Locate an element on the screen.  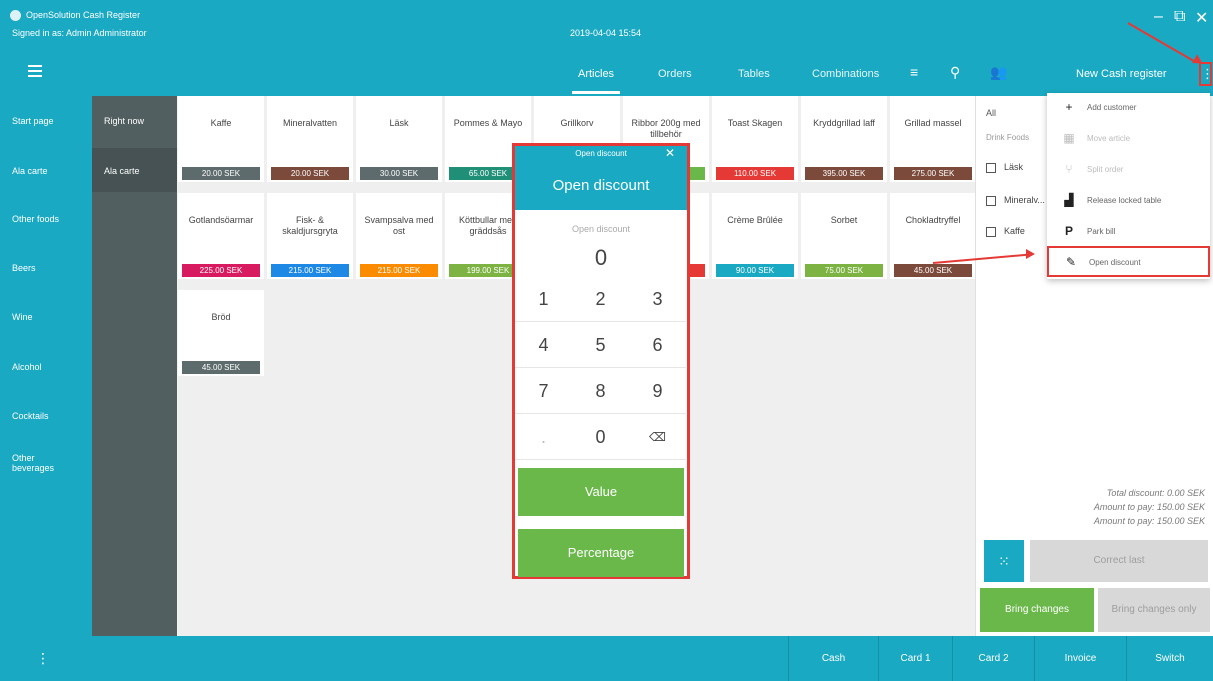
restore-icon: ⧉ is located at coordinates (1179, 17).